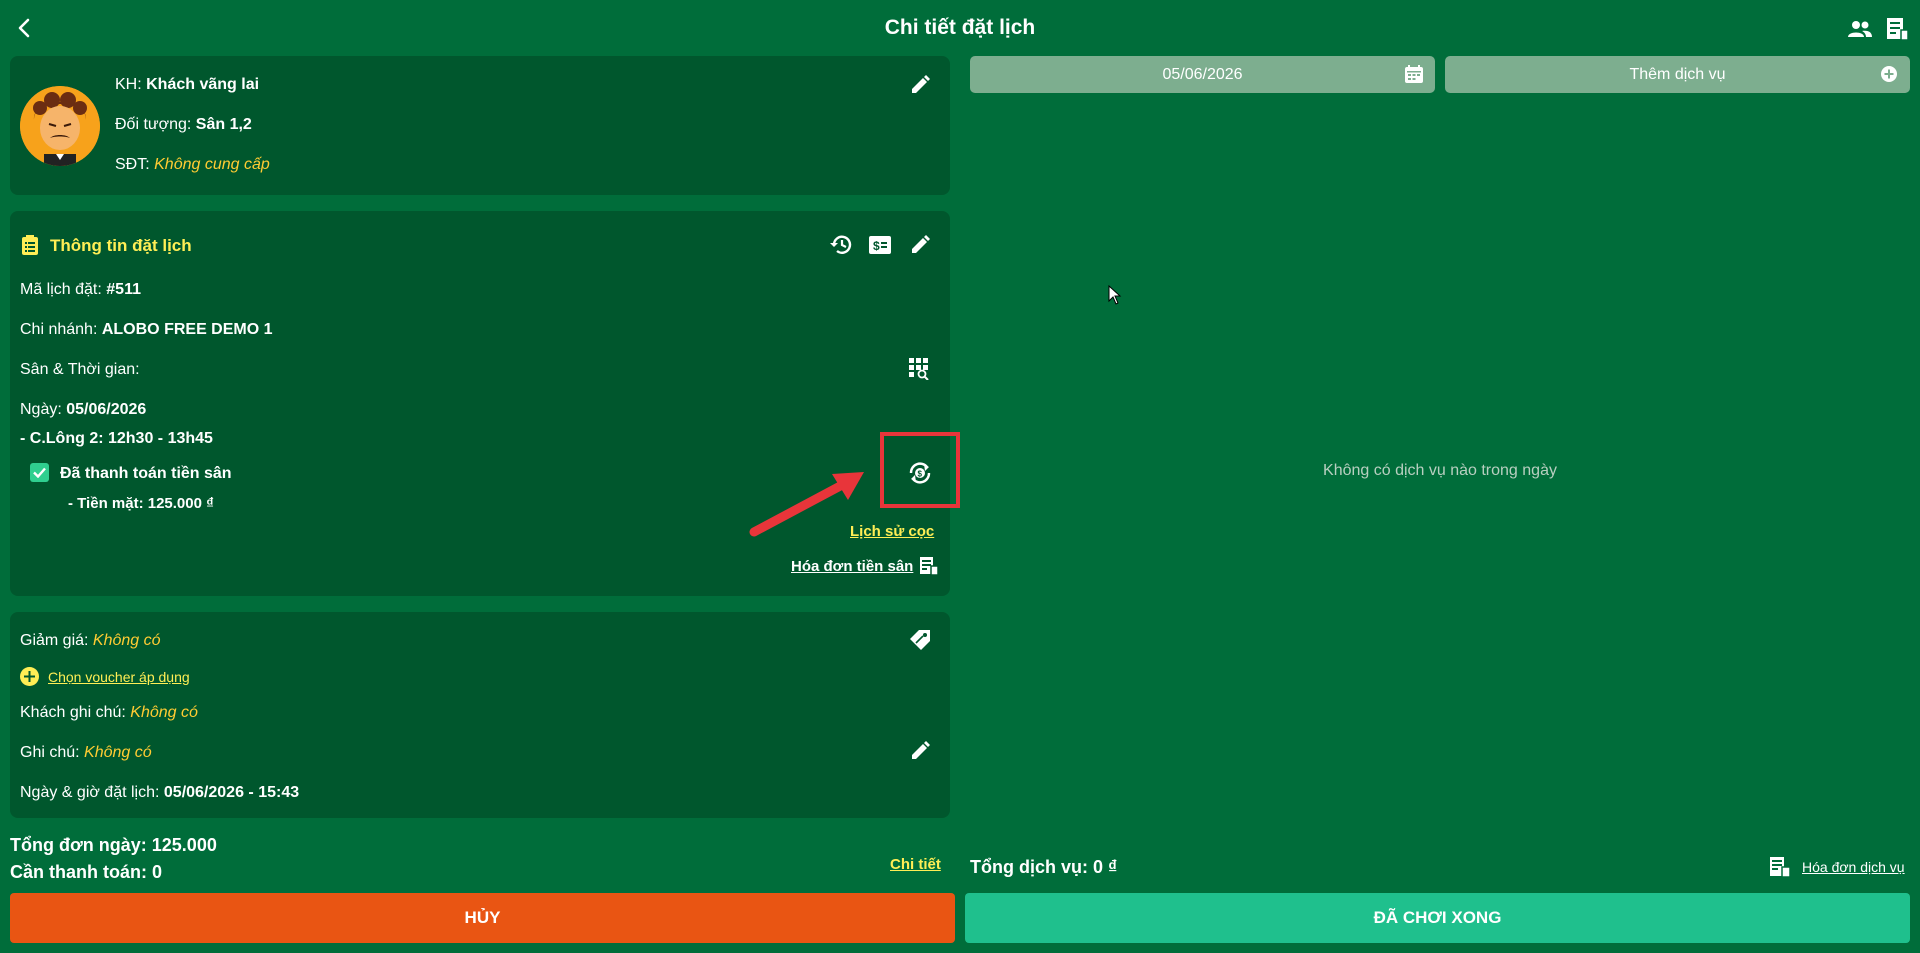 The image size is (1920, 953). I want to click on booked-at-label: Ngày & giờ đặt lịch:, so click(92, 792).